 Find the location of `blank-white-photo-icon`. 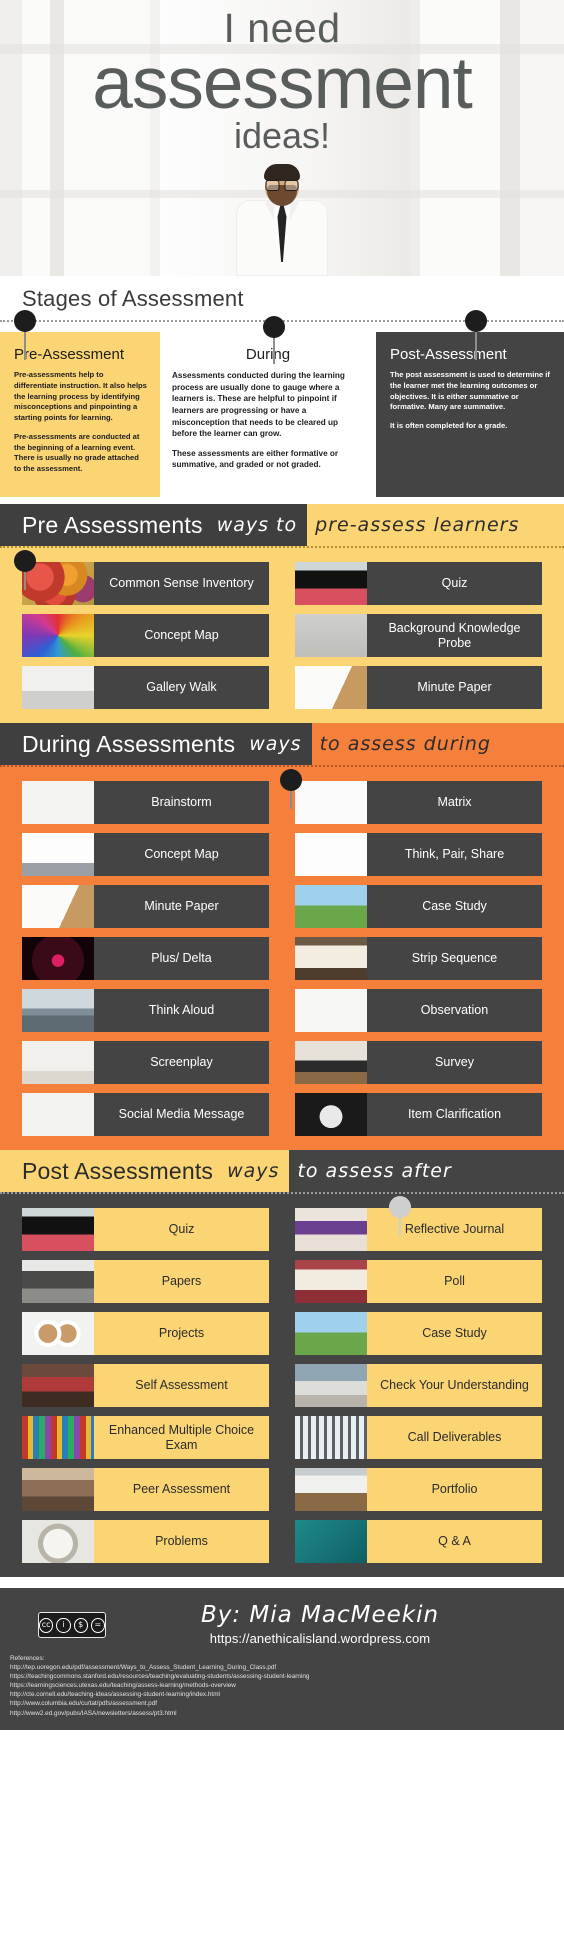

blank-white-photo-icon is located at coordinates (331, 802).